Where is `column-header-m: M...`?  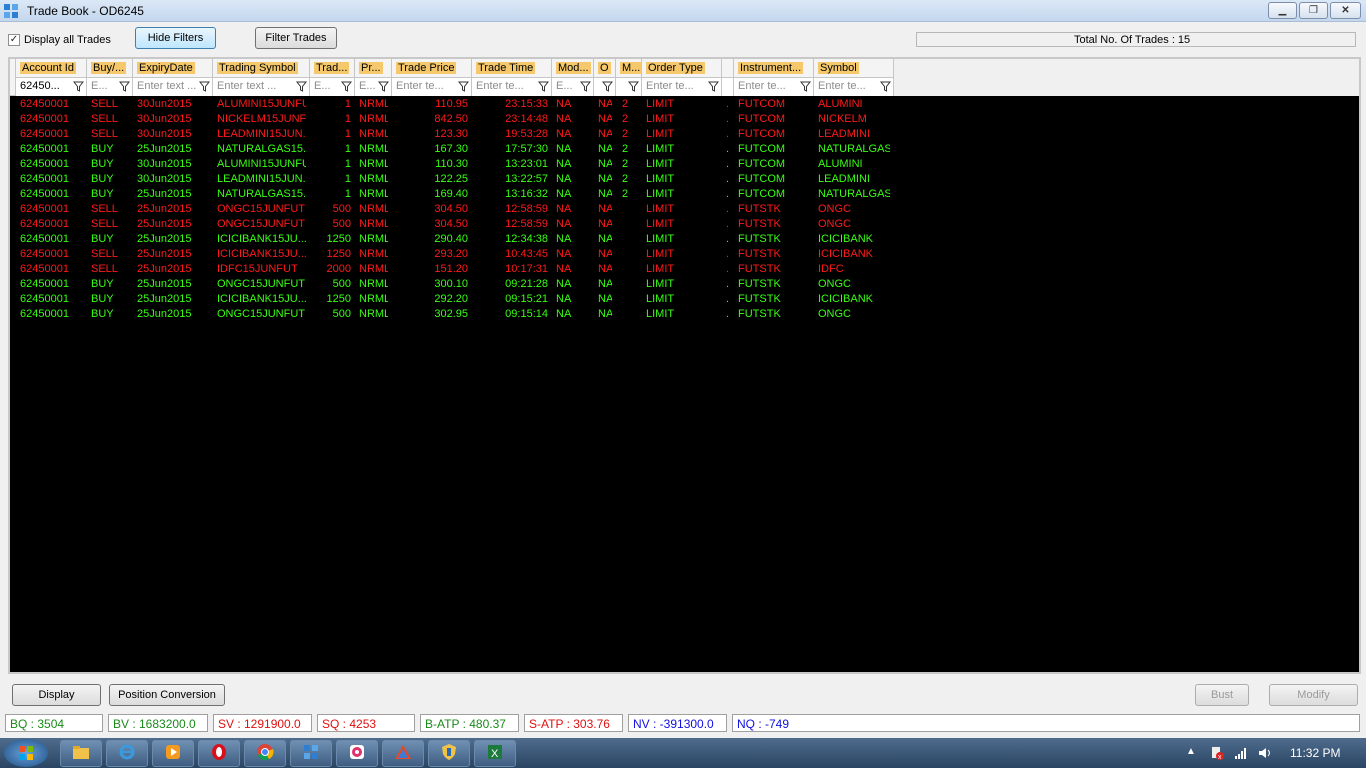
column-header-m: M... is located at coordinates (629, 68).